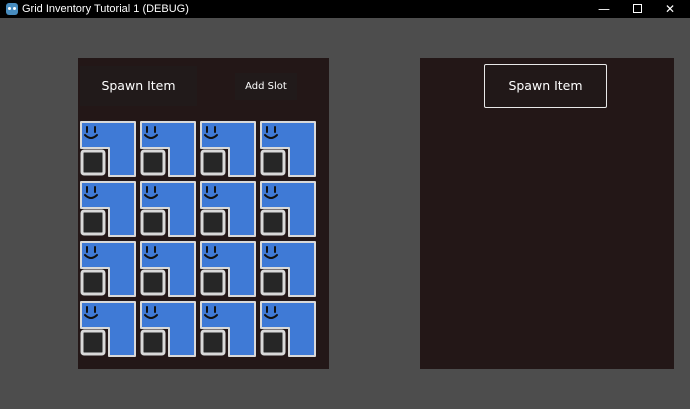 This screenshot has width=690, height=409. What do you see at coordinates (670, 9) in the screenshot?
I see `close-button: ✕` at bounding box center [670, 9].